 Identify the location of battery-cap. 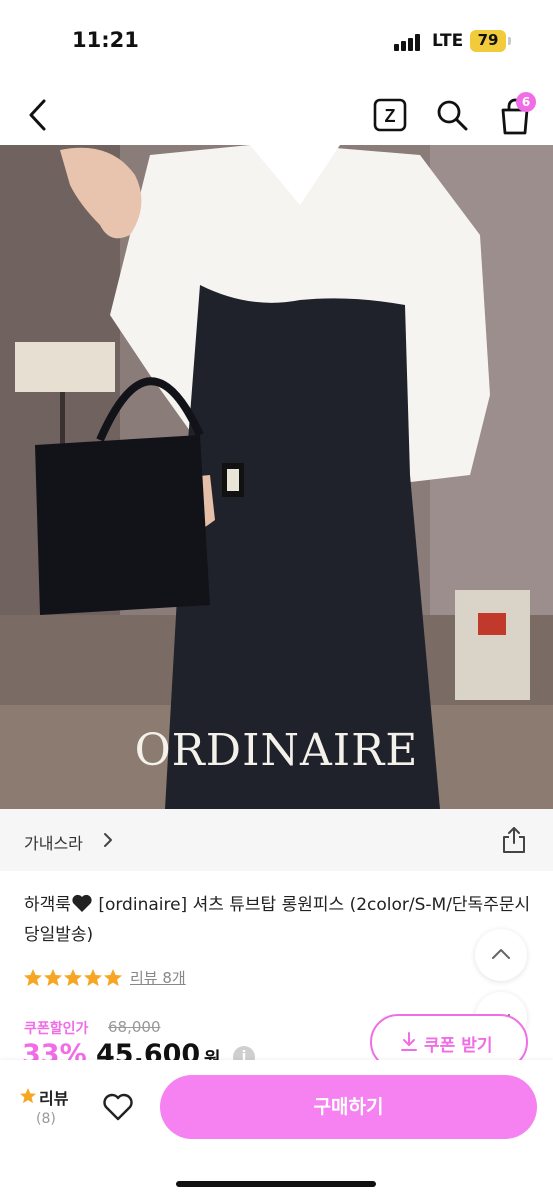
(509, 41).